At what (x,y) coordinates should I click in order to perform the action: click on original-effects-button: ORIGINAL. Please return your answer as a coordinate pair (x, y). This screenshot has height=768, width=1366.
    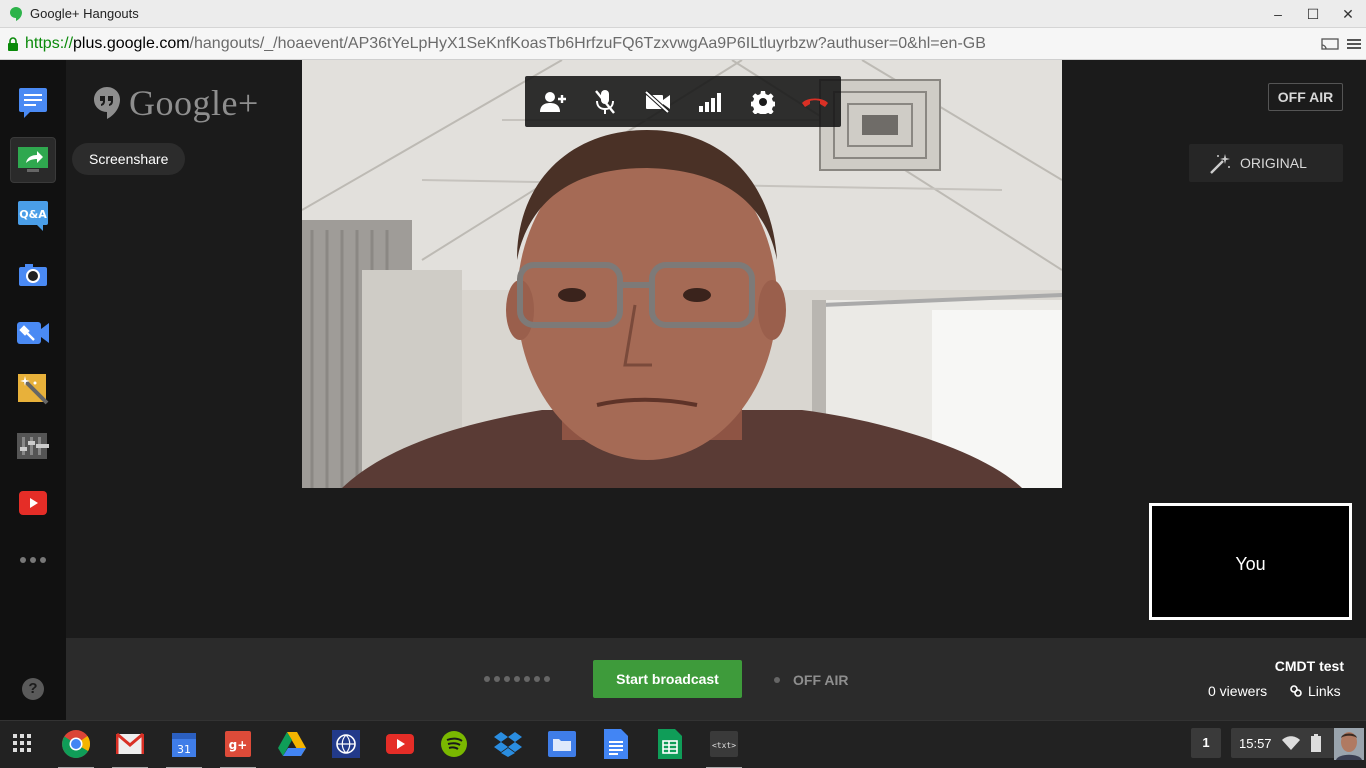
    Looking at the image, I should click on (1266, 163).